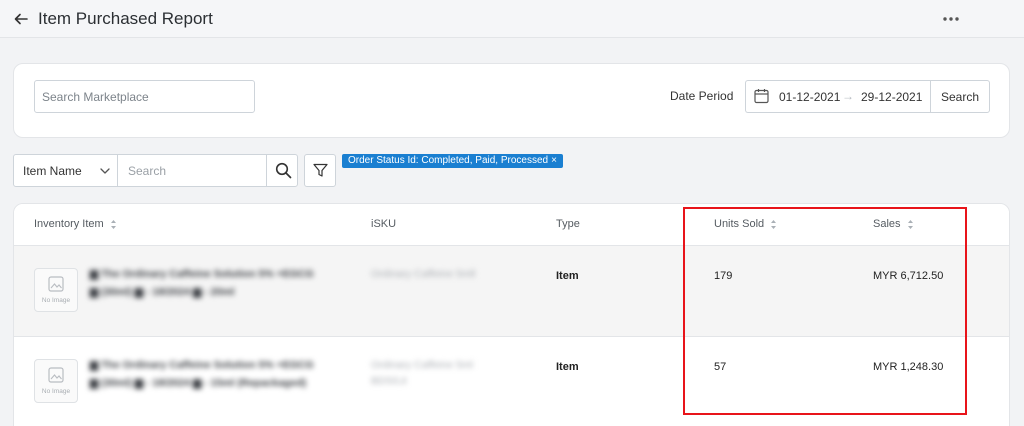 The height and width of the screenshot is (426, 1024). What do you see at coordinates (908, 367) in the screenshot?
I see `sales-value: MYR 1,248.30` at bounding box center [908, 367].